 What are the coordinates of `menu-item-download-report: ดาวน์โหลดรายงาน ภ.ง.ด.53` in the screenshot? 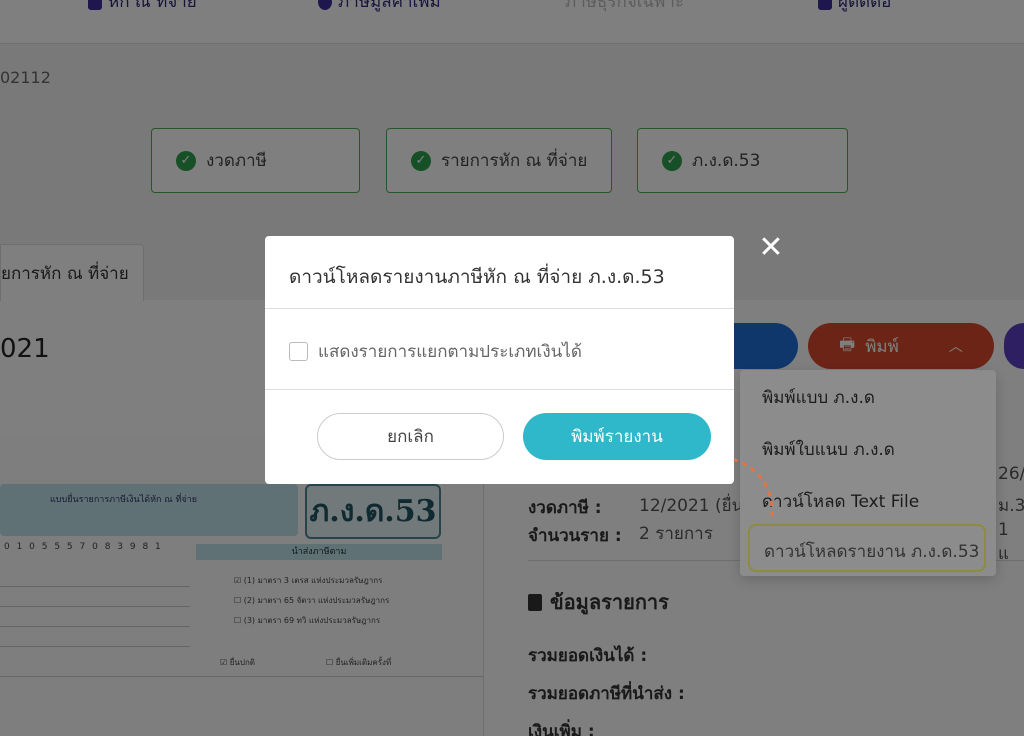 It's located at (867, 548).